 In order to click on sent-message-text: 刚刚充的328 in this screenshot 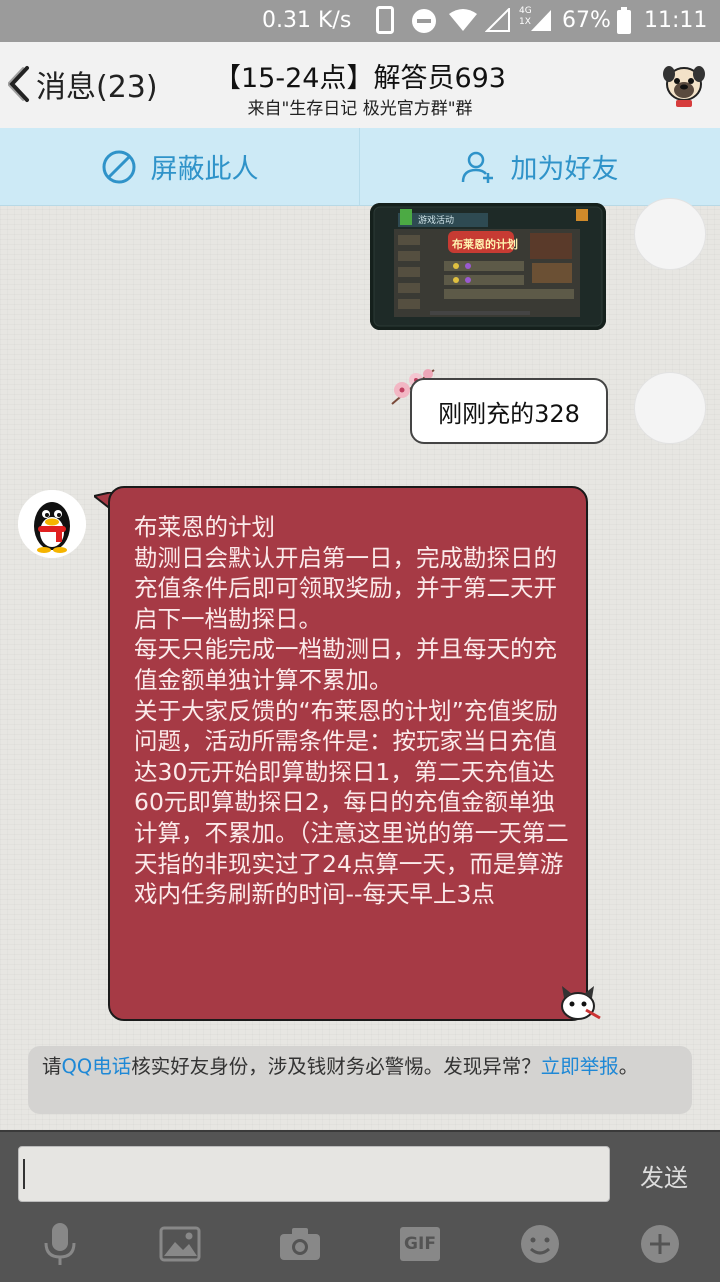, I will do `click(509, 413)`.